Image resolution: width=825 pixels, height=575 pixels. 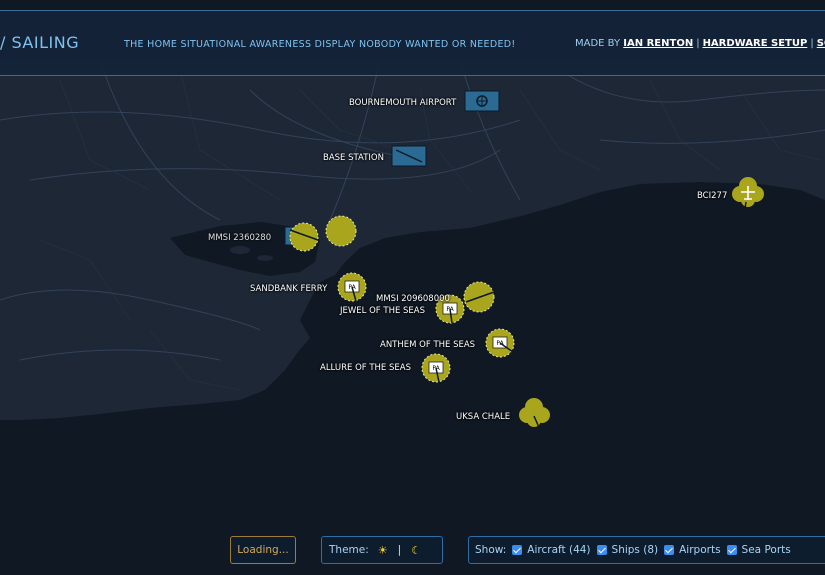 What do you see at coordinates (731, 550) in the screenshot?
I see `seaports-checkbox` at bounding box center [731, 550].